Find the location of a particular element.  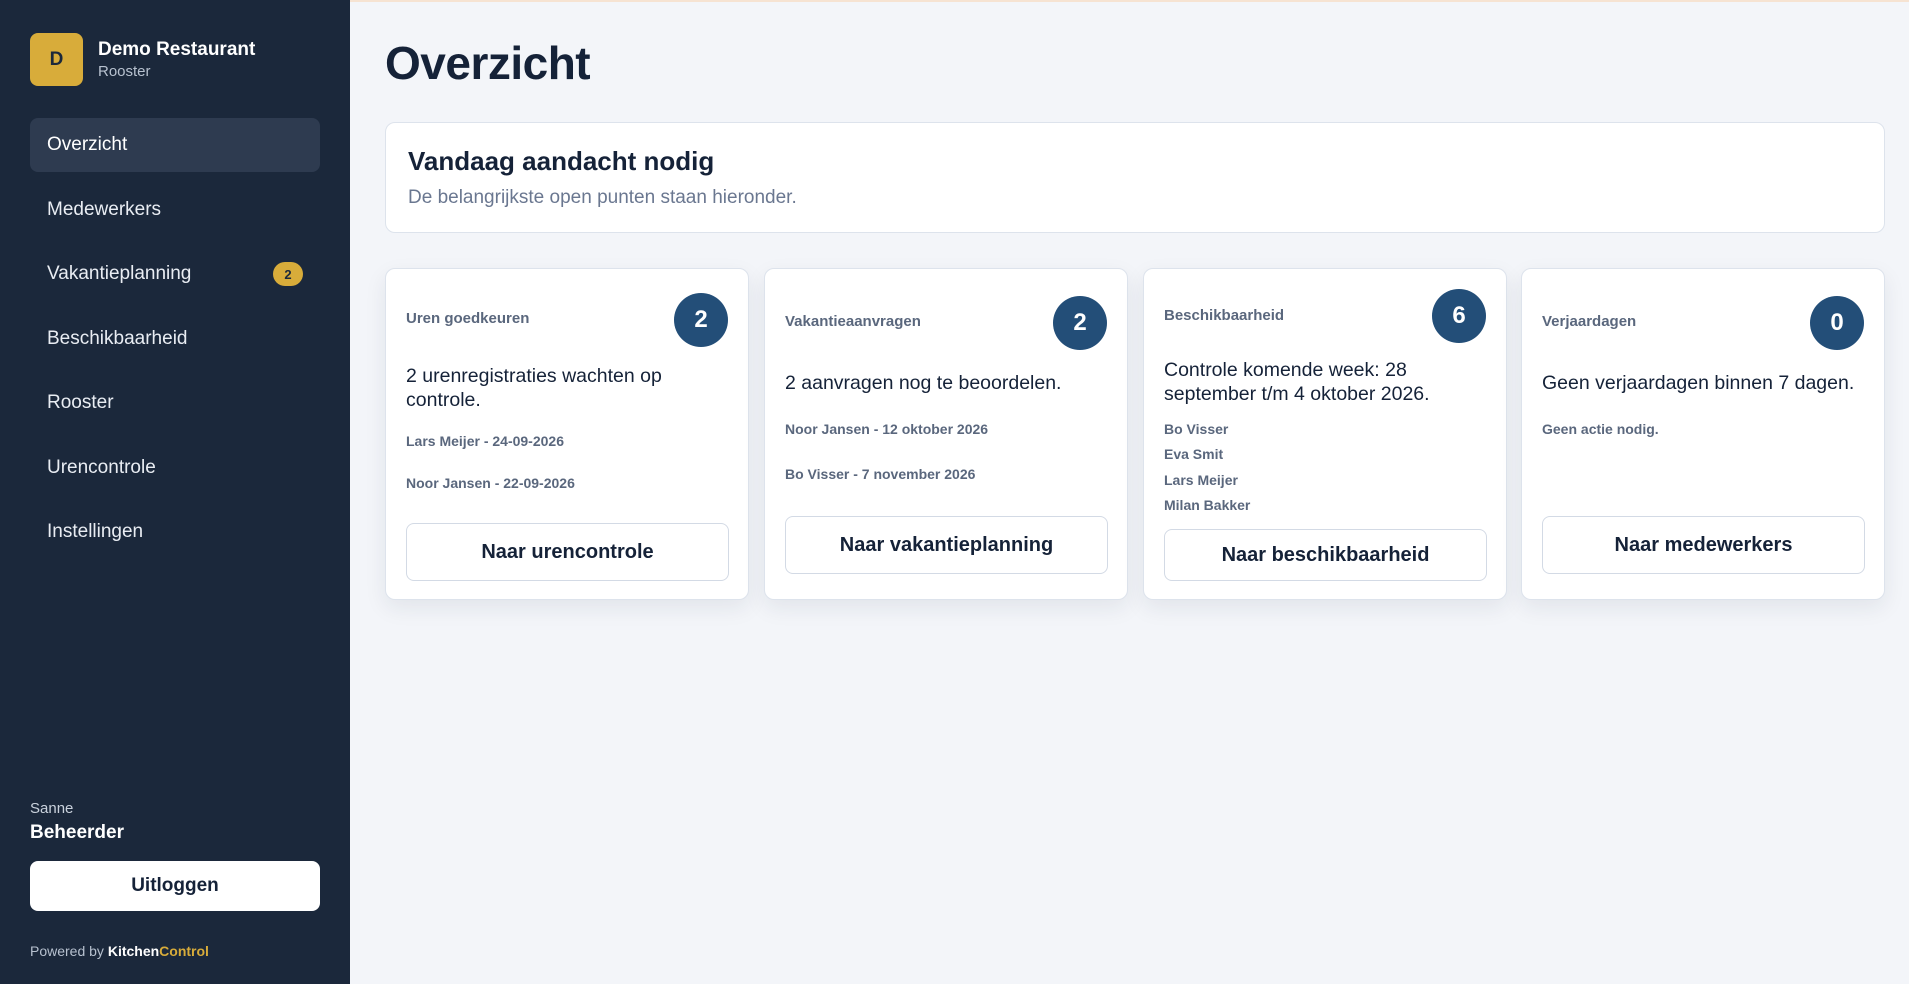

sidebar-item-beschikbaarheid: Beschikbaarheid is located at coordinates (175, 339).